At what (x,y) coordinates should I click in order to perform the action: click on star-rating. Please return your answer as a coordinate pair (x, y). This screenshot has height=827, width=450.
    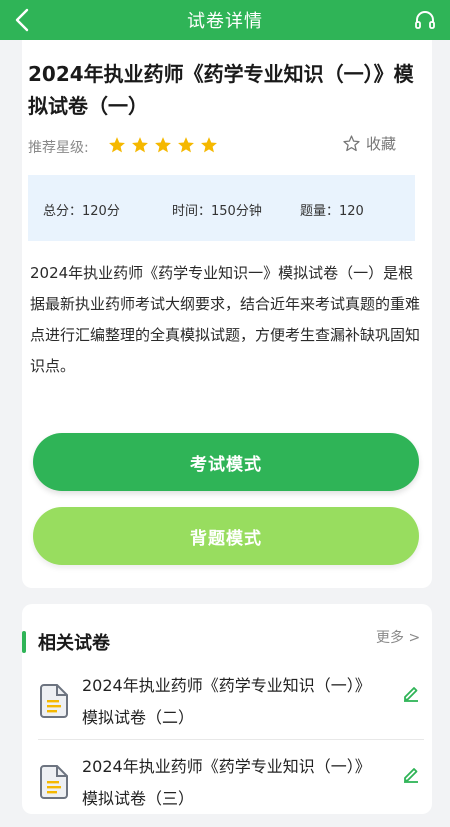
    Looking at the image, I should click on (163, 145).